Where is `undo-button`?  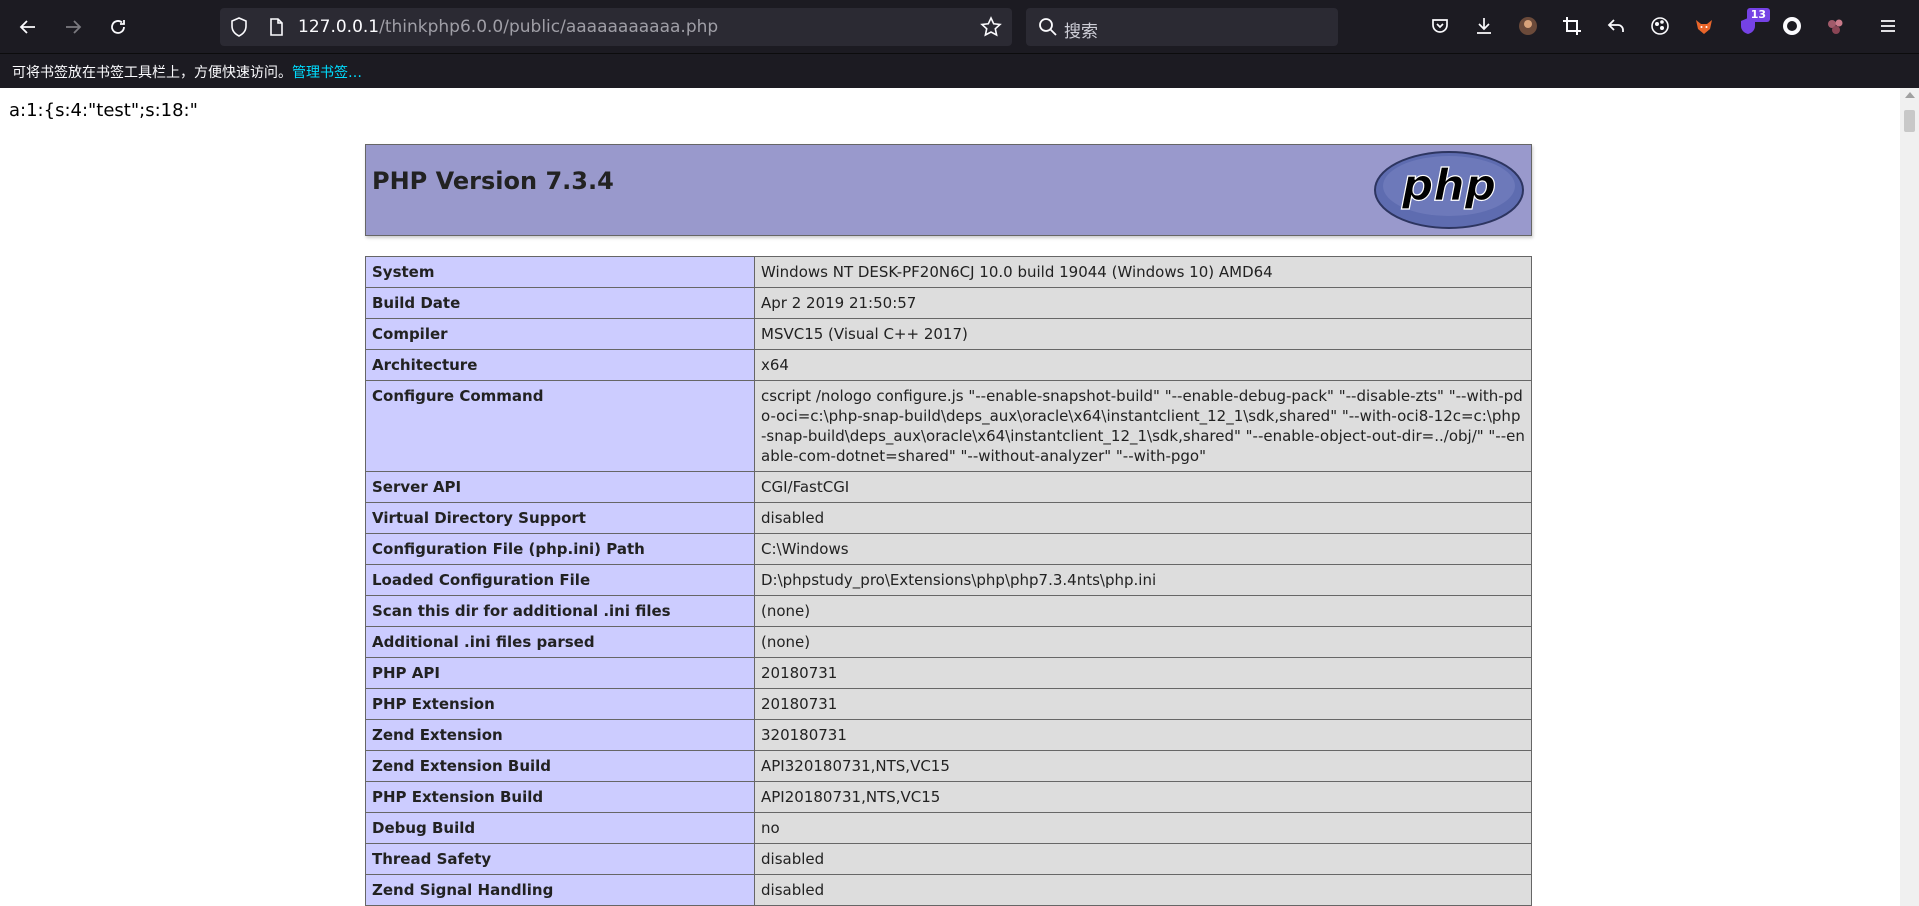 undo-button is located at coordinates (1616, 26).